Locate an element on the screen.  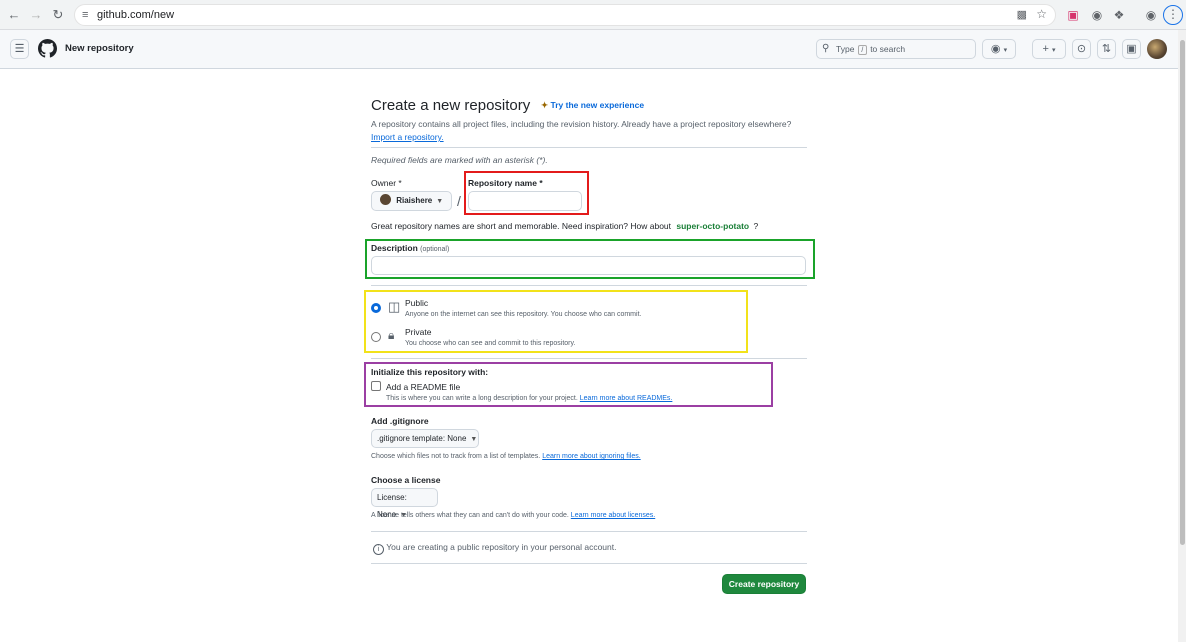
browser-toolbar: ← → ↻ ≡ github.com/new ▩ ☆ ▣ ◉ ❖ ◉ ⋮ is located at coordinates (593, 15).